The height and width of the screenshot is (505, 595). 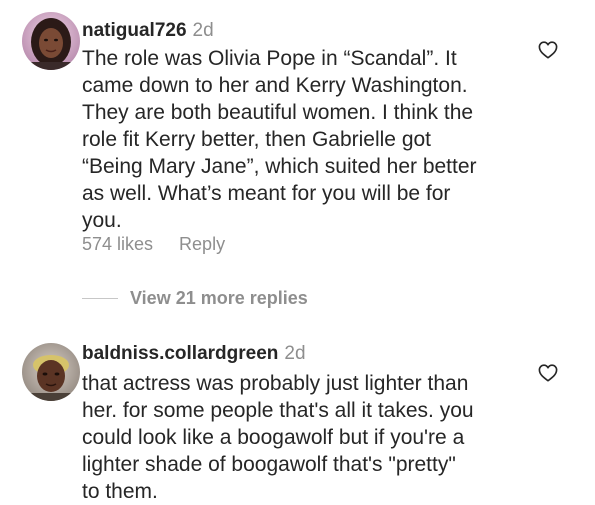 I want to click on divider, so click(x=100, y=298).